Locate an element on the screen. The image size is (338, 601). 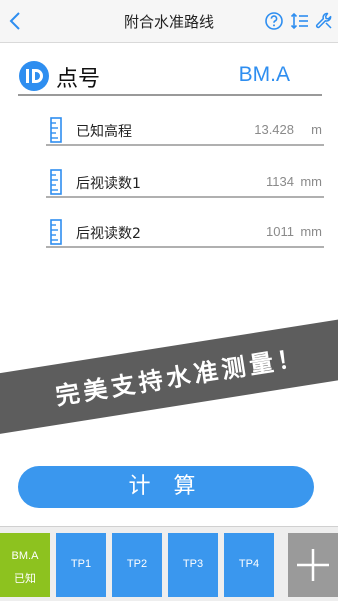
plus-icon is located at coordinates (313, 565).